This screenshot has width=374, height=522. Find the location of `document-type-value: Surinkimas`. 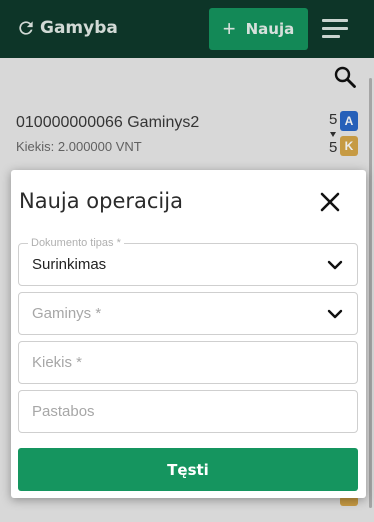

document-type-value: Surinkimas is located at coordinates (69, 264).